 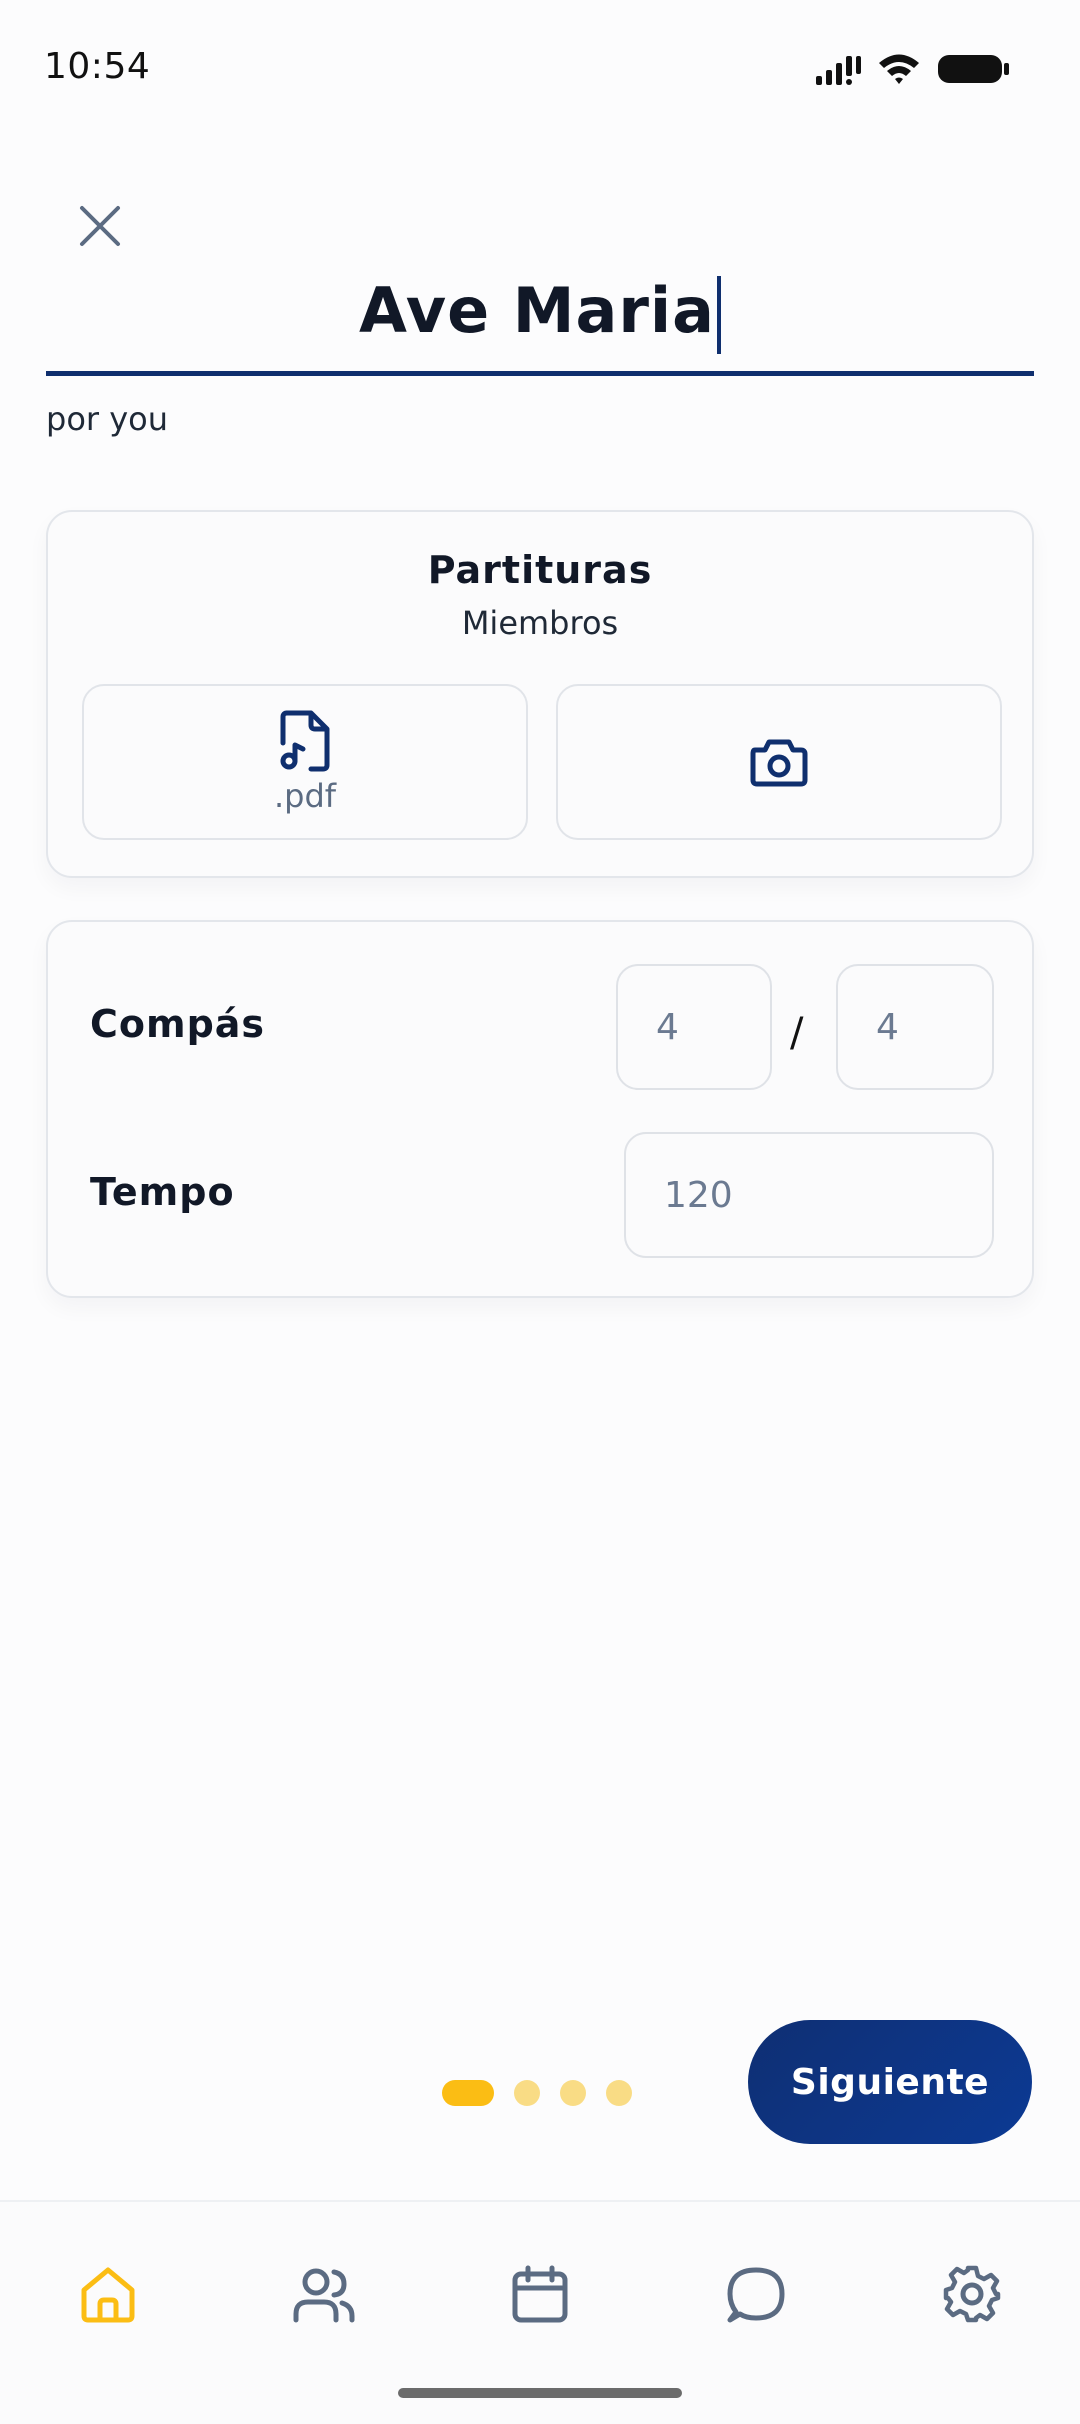 What do you see at coordinates (698, 1195) in the screenshot?
I see `tempo-value: 120` at bounding box center [698, 1195].